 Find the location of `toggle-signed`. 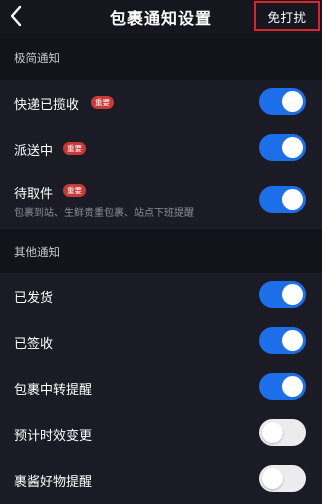

toggle-signed is located at coordinates (282, 340).